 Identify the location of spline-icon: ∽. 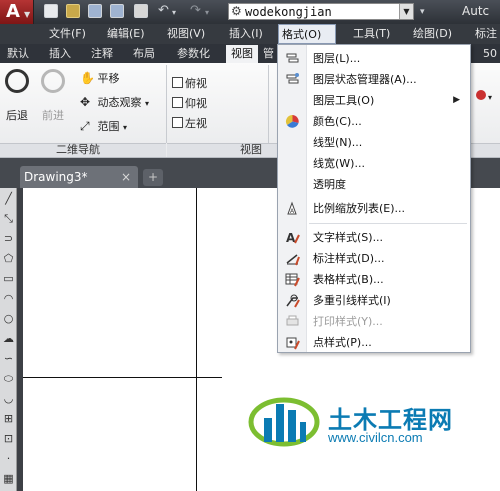
(8, 358).